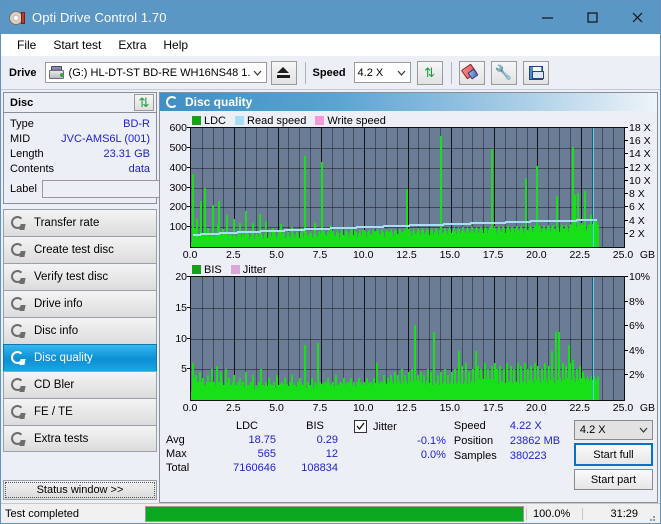 The image size is (661, 524). I want to click on jitter-header: Jitter, so click(403, 426).